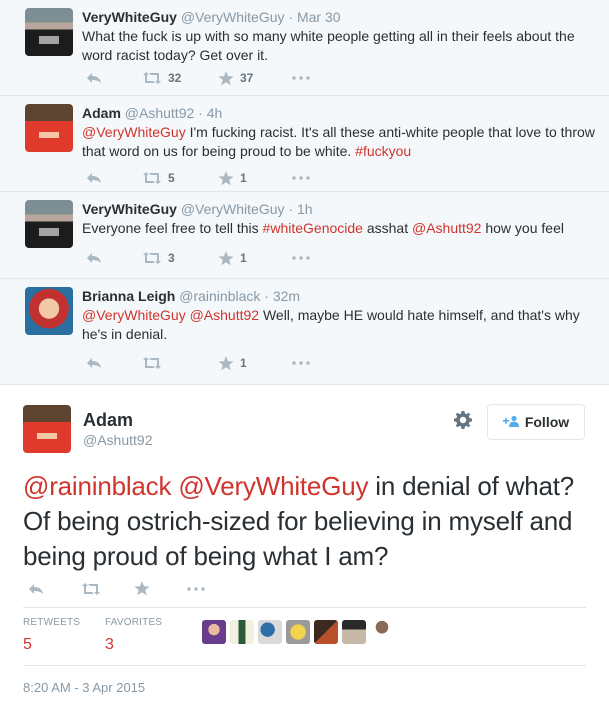  I want to click on retweet-count: 32, so click(175, 78).